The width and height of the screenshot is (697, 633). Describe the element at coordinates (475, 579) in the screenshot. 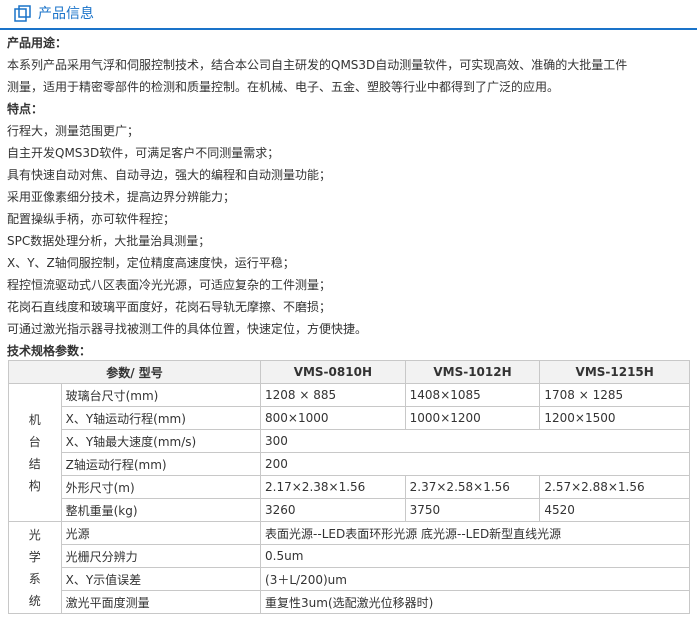

I see `param-value: (3＋L/200)um` at that location.